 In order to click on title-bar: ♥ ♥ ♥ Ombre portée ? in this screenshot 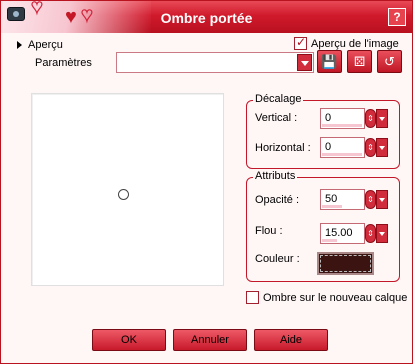, I will do `click(206, 17)`.